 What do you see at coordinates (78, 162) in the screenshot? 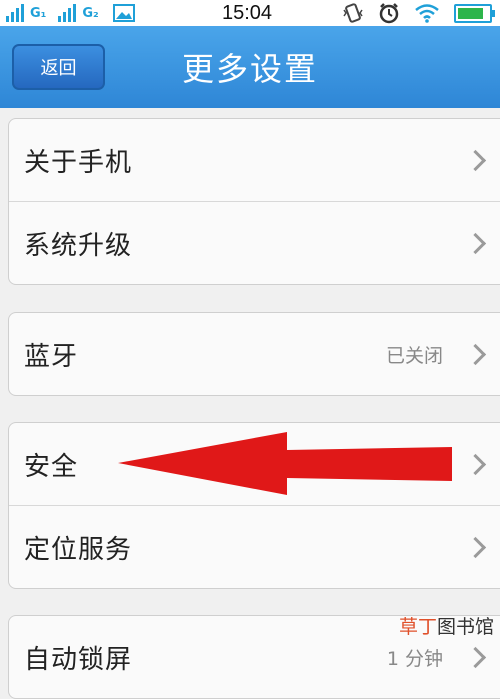
I see `settings-item-label: 关于手机` at bounding box center [78, 162].